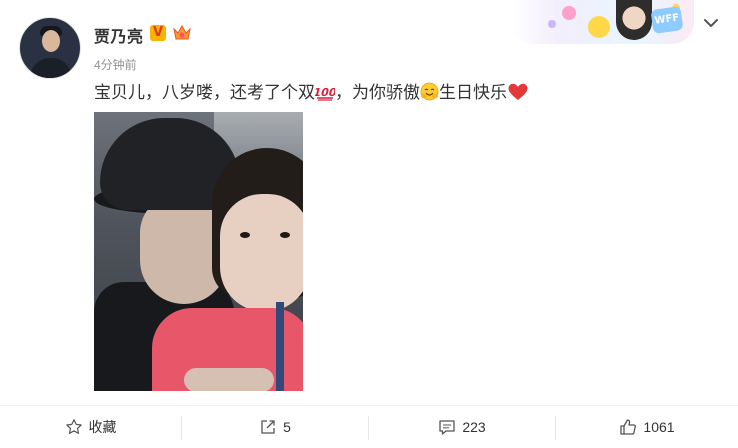 The height and width of the screenshot is (448, 738). I want to click on hundred-points-icon: 100, so click(325, 93).